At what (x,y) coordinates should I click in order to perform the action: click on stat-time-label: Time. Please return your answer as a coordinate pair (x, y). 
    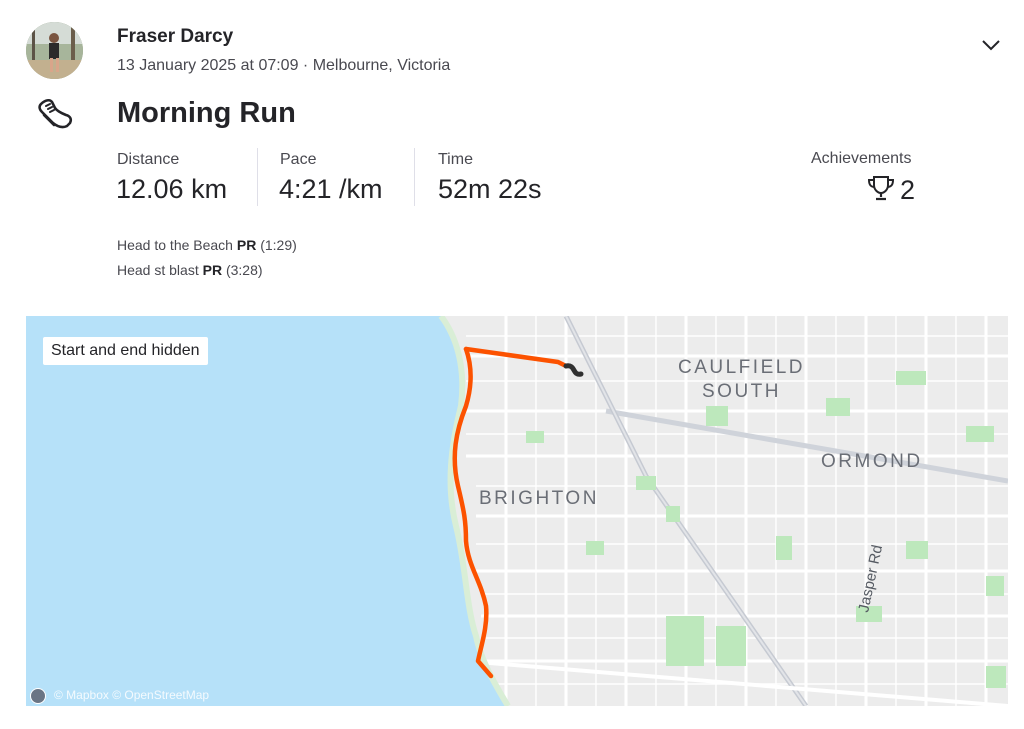
    Looking at the image, I should click on (455, 159).